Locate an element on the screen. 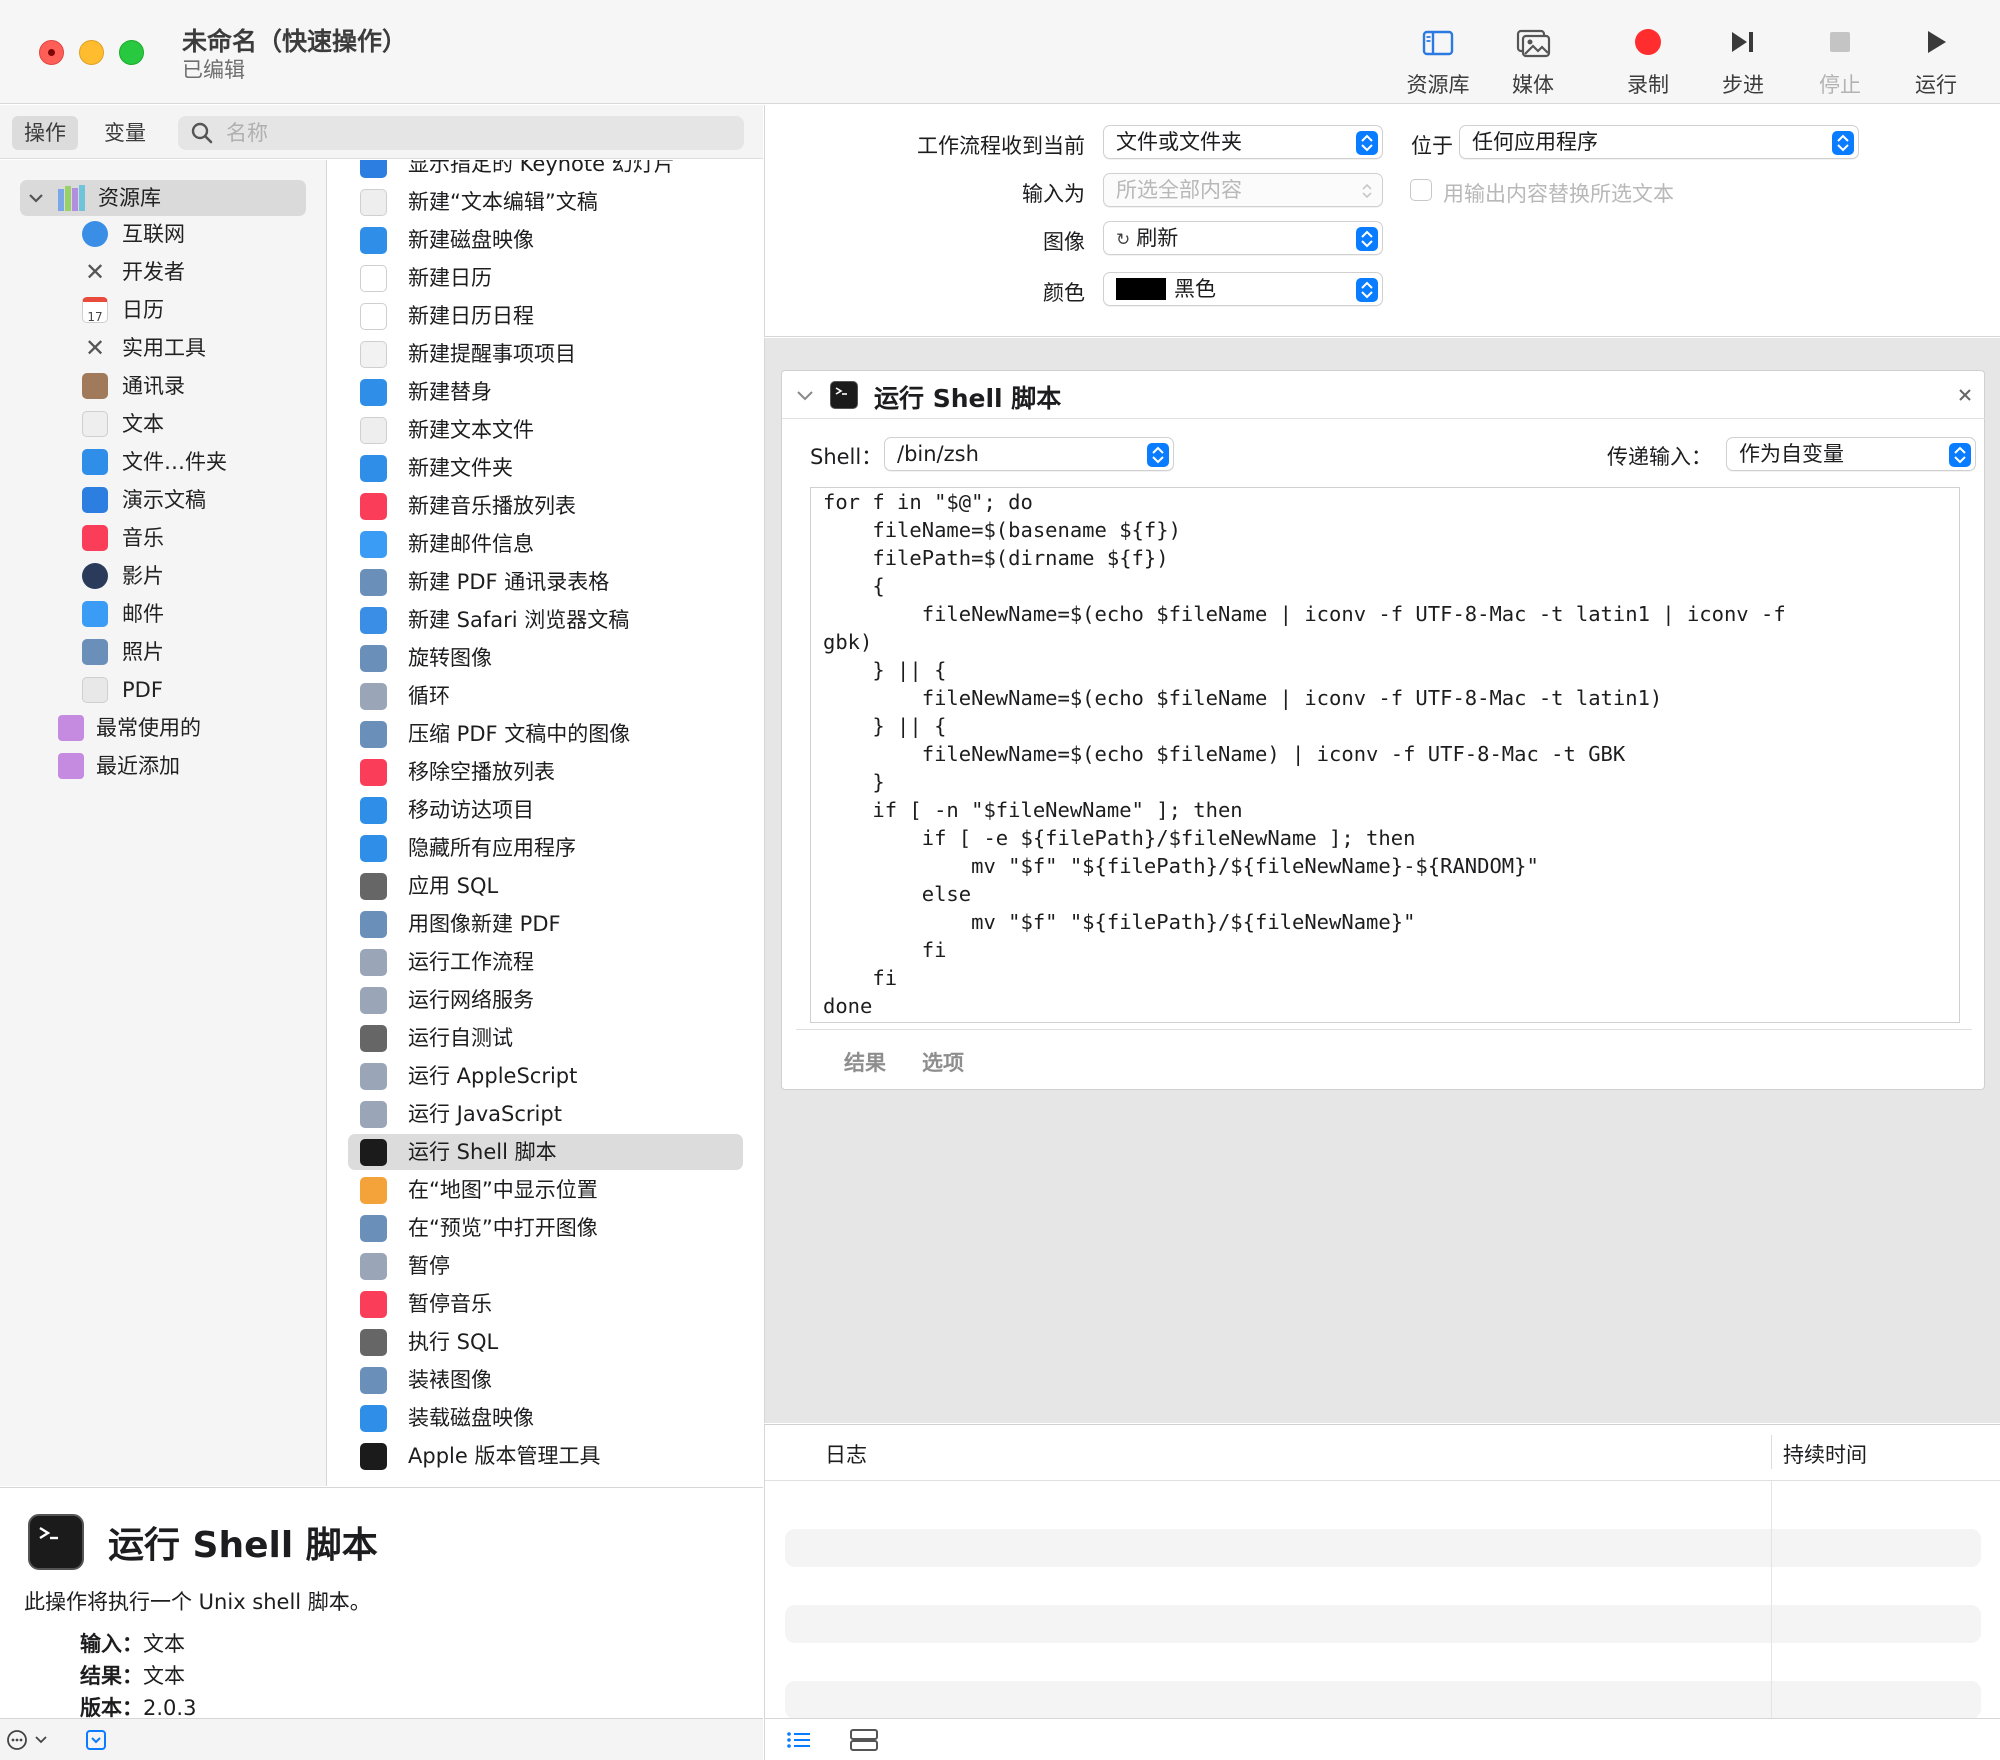 The width and height of the screenshot is (2000, 1760). action-label: 新建日历日程 is located at coordinates (471, 316).